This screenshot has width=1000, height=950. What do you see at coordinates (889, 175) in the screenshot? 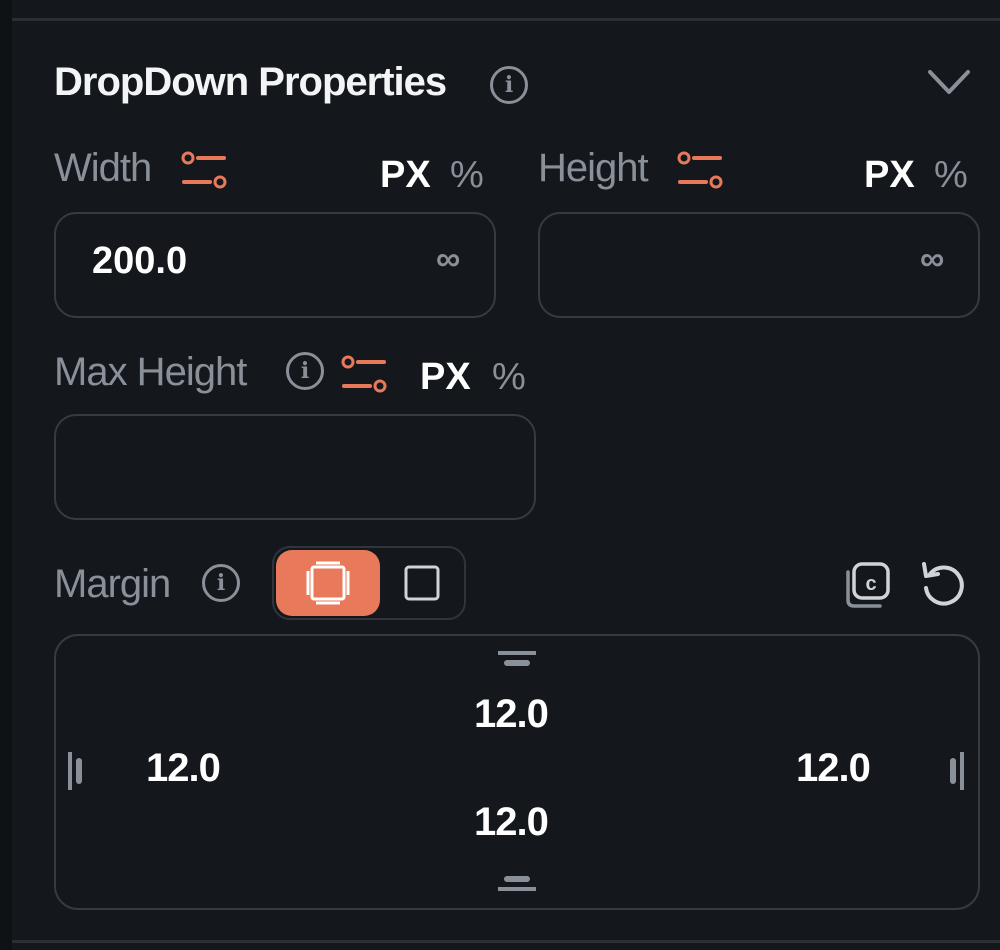
I see `height-unit-px: PX` at bounding box center [889, 175].